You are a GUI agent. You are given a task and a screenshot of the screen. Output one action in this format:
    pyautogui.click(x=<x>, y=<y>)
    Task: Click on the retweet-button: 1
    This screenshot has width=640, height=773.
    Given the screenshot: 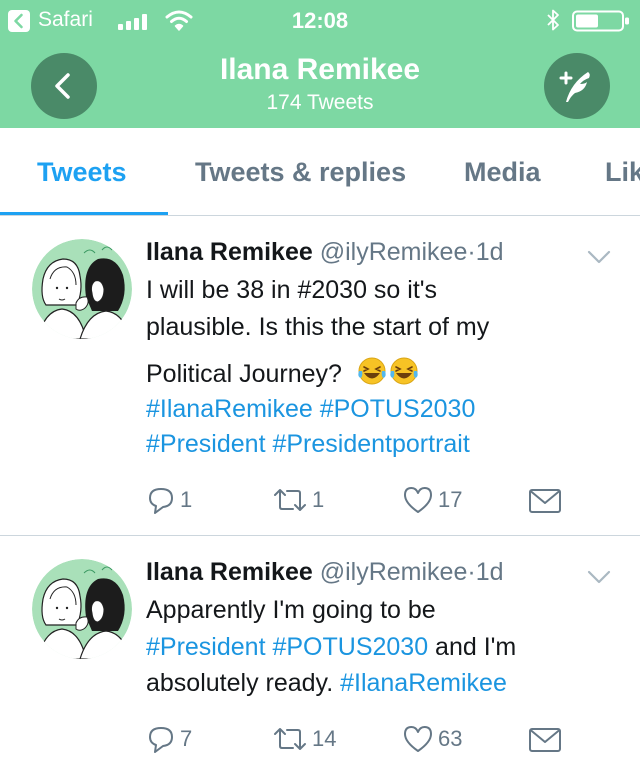 What is the action you would take?
    pyautogui.click(x=298, y=500)
    